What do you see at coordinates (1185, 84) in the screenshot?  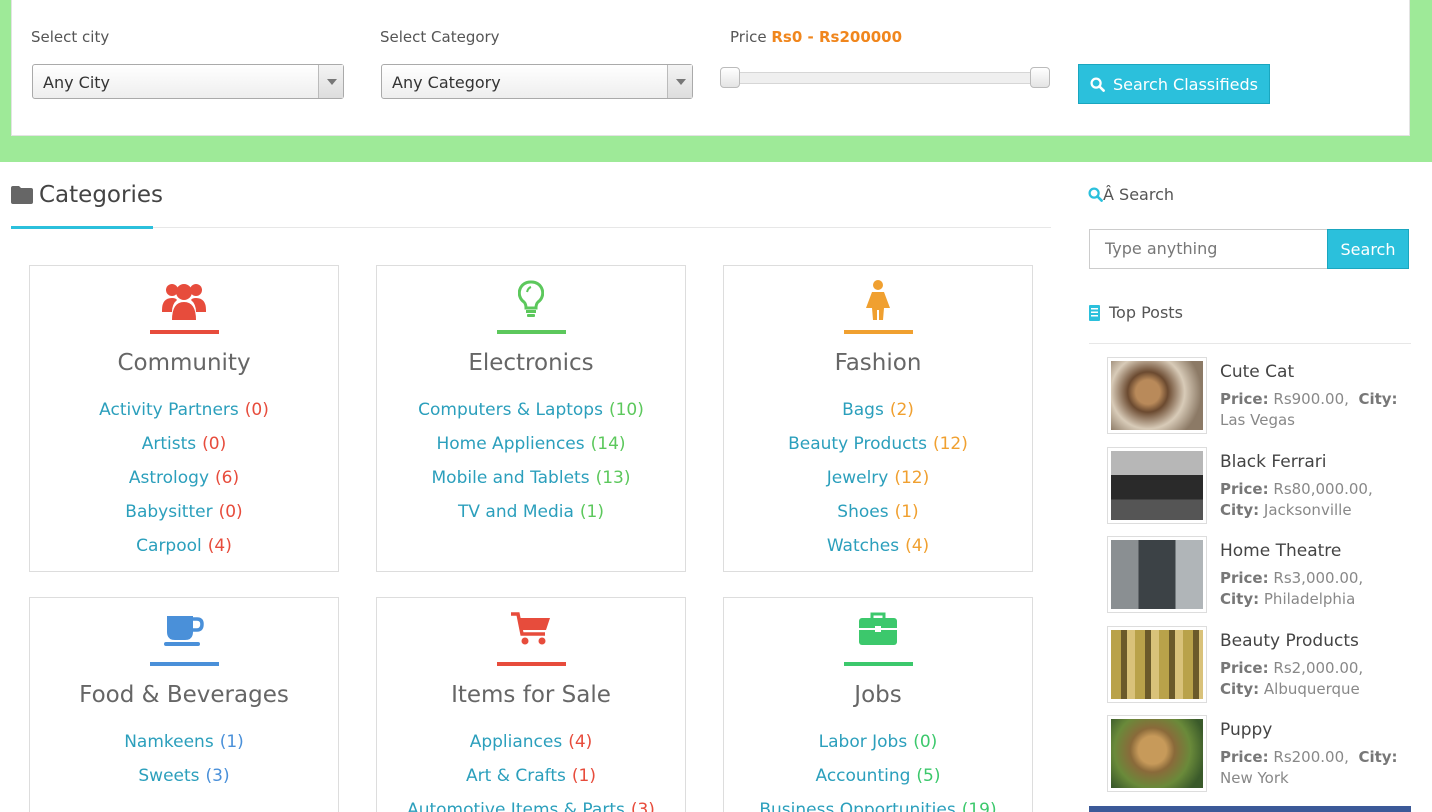 I see `search-classifieds-label: Search Classifieds` at bounding box center [1185, 84].